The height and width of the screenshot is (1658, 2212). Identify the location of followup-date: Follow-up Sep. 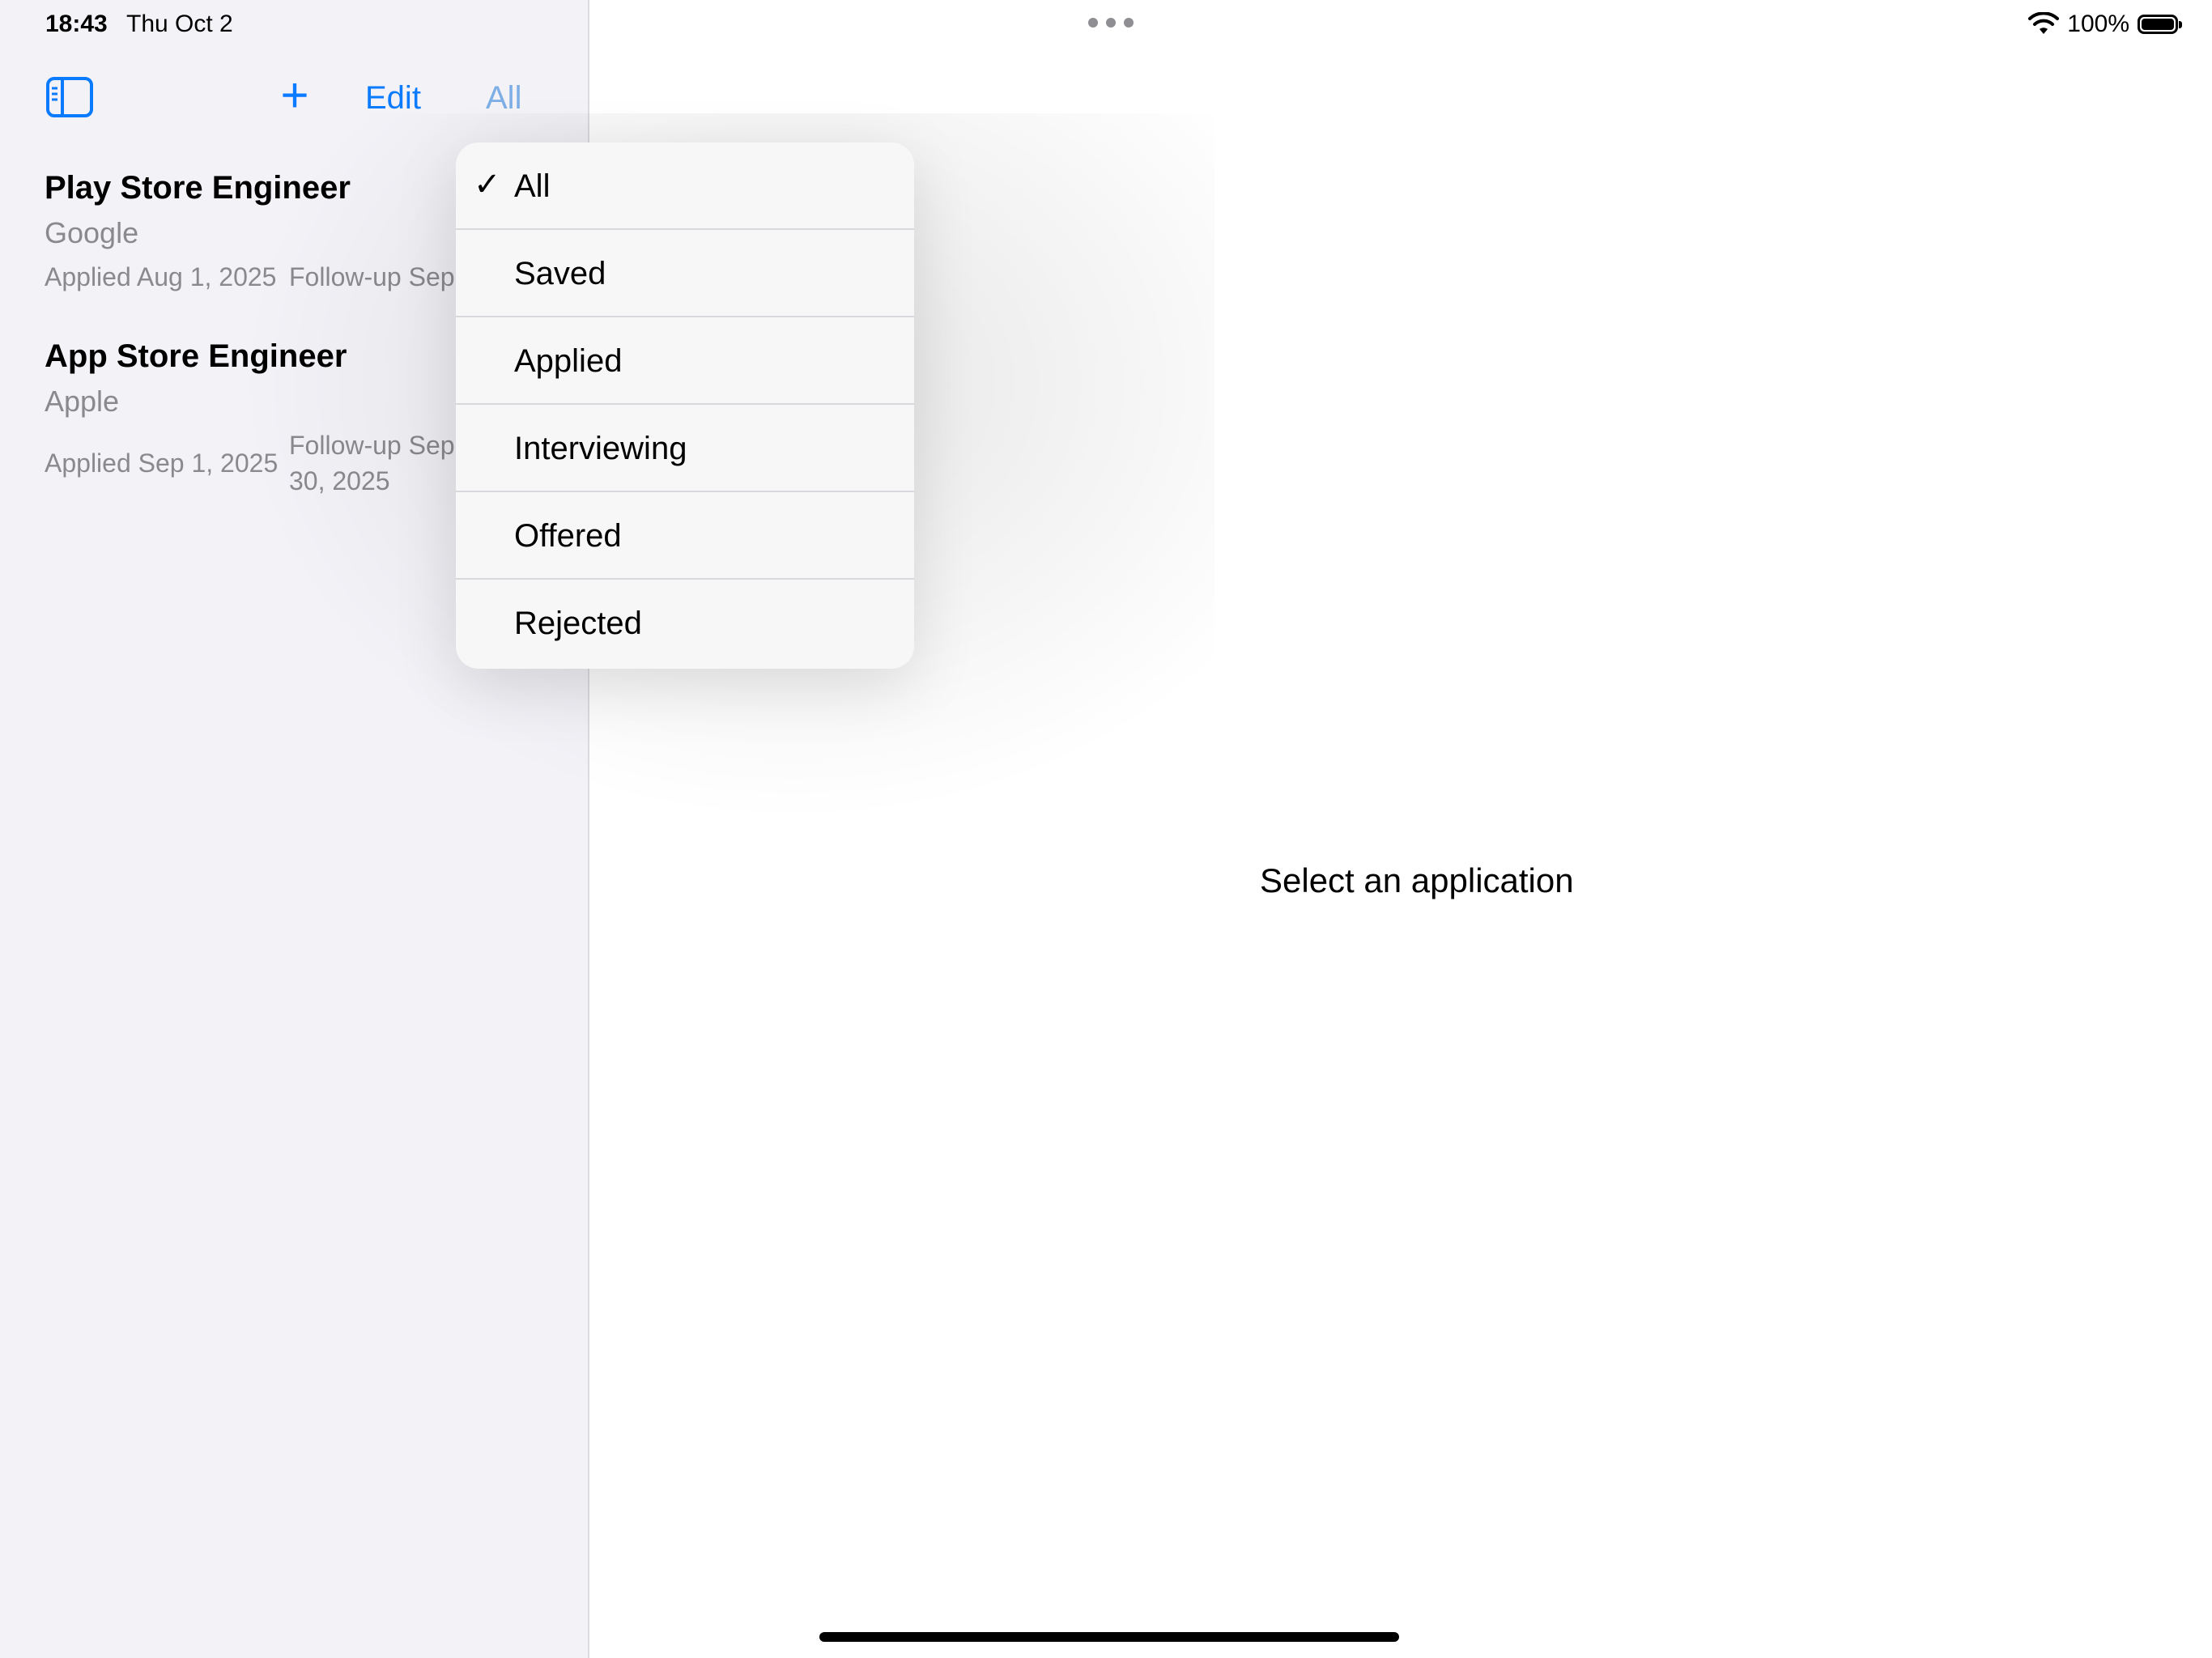
(372, 276).